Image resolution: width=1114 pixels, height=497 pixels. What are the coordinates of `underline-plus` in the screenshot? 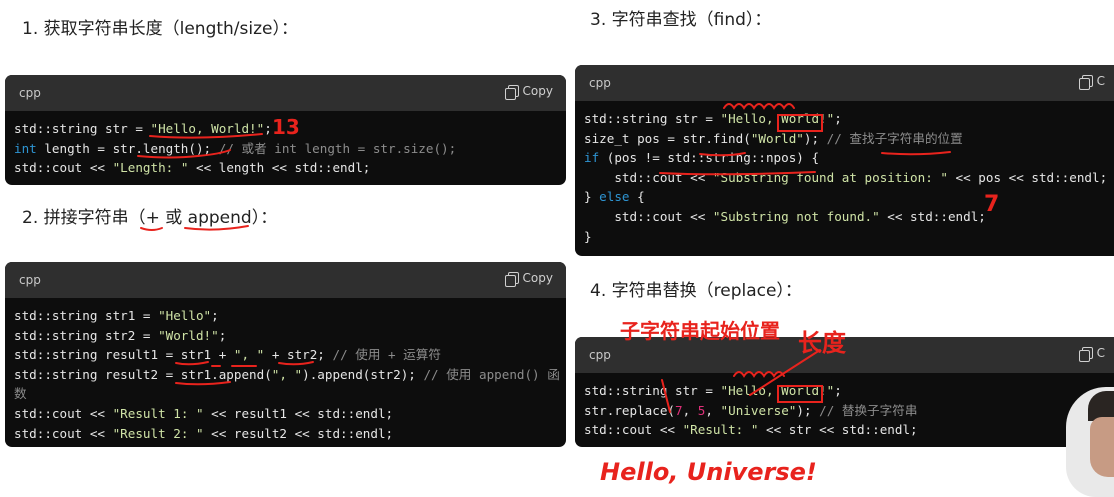 It's located at (151, 229).